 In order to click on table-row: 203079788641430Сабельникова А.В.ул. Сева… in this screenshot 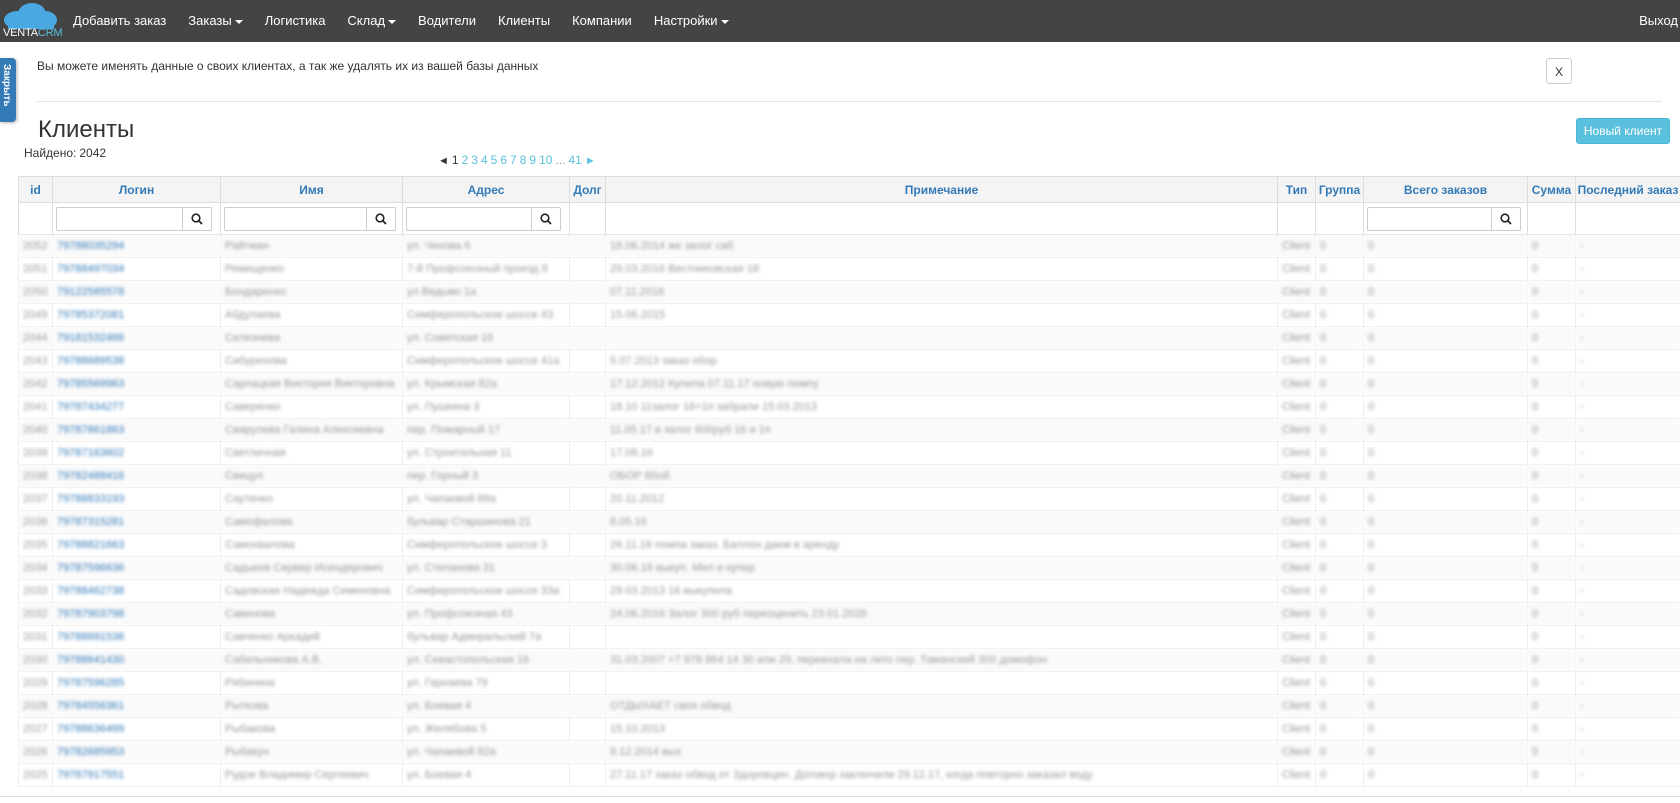, I will do `click(849, 660)`.